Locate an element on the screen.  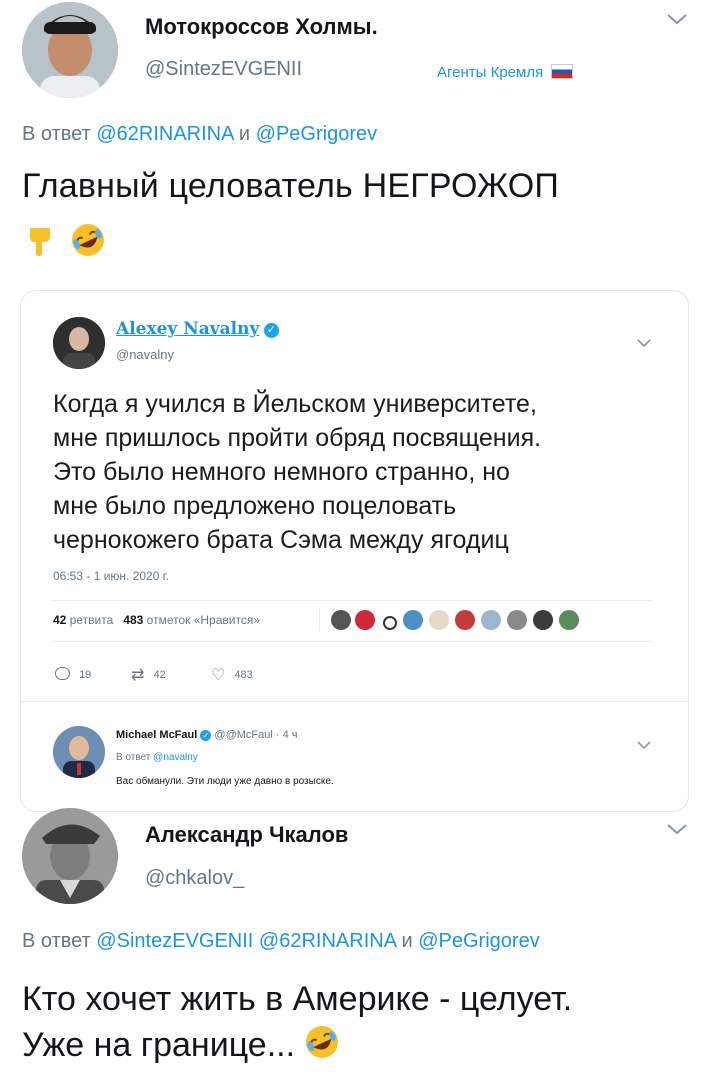
timestamp: 06:53 - 1 июн. 2020 г. is located at coordinates (111, 576).